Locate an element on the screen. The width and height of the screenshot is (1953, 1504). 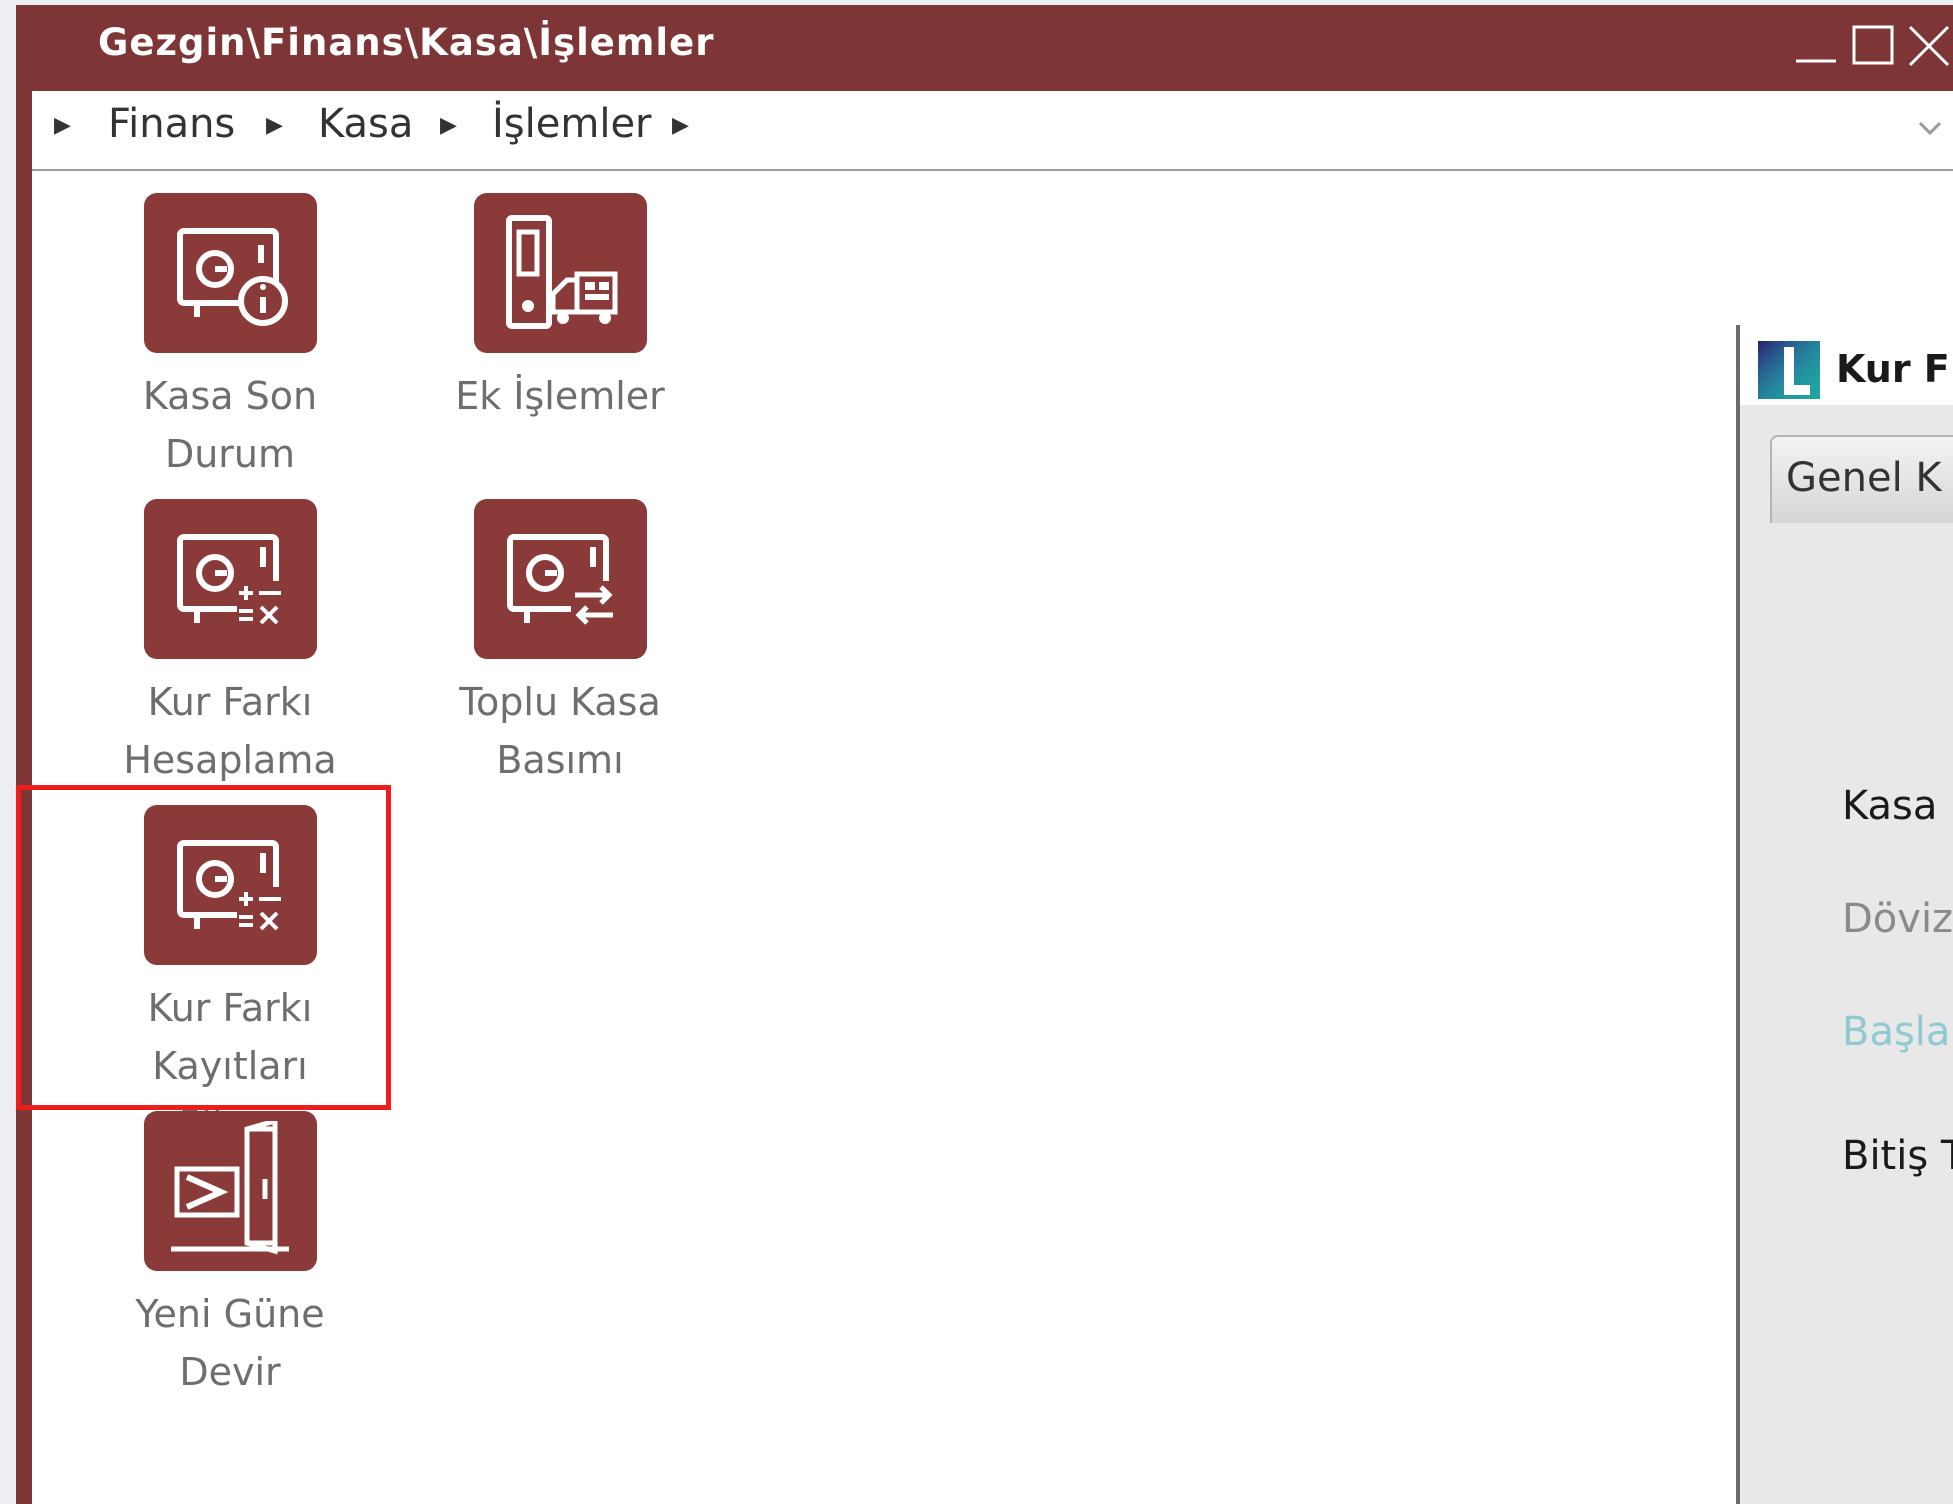
tile-yeni-gune-devir: Yeni Güne Devir is located at coordinates (230, 1256).